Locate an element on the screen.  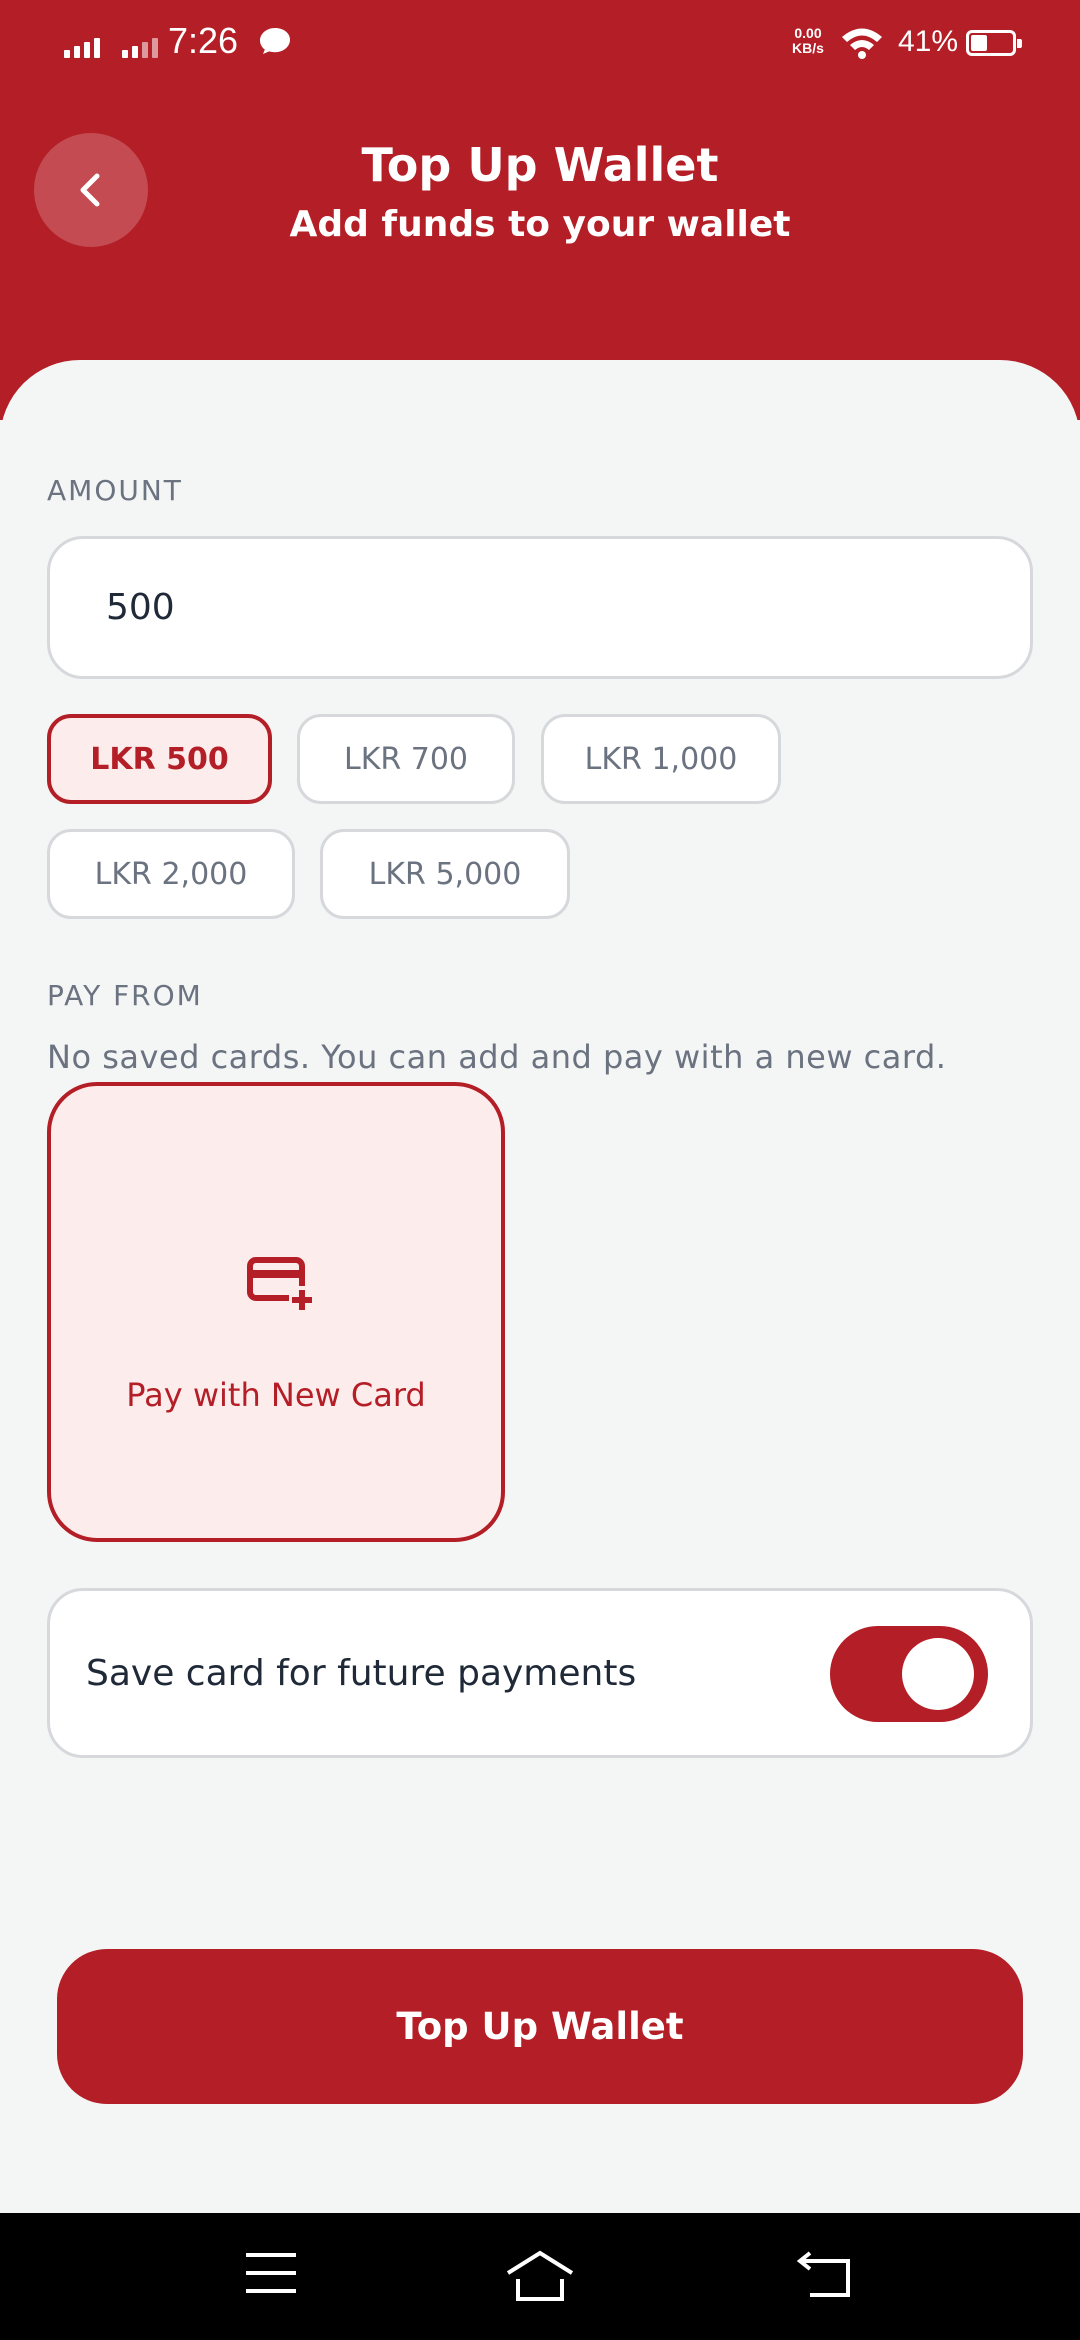
credit-card-plus-icon is located at coordinates (281, 1286).